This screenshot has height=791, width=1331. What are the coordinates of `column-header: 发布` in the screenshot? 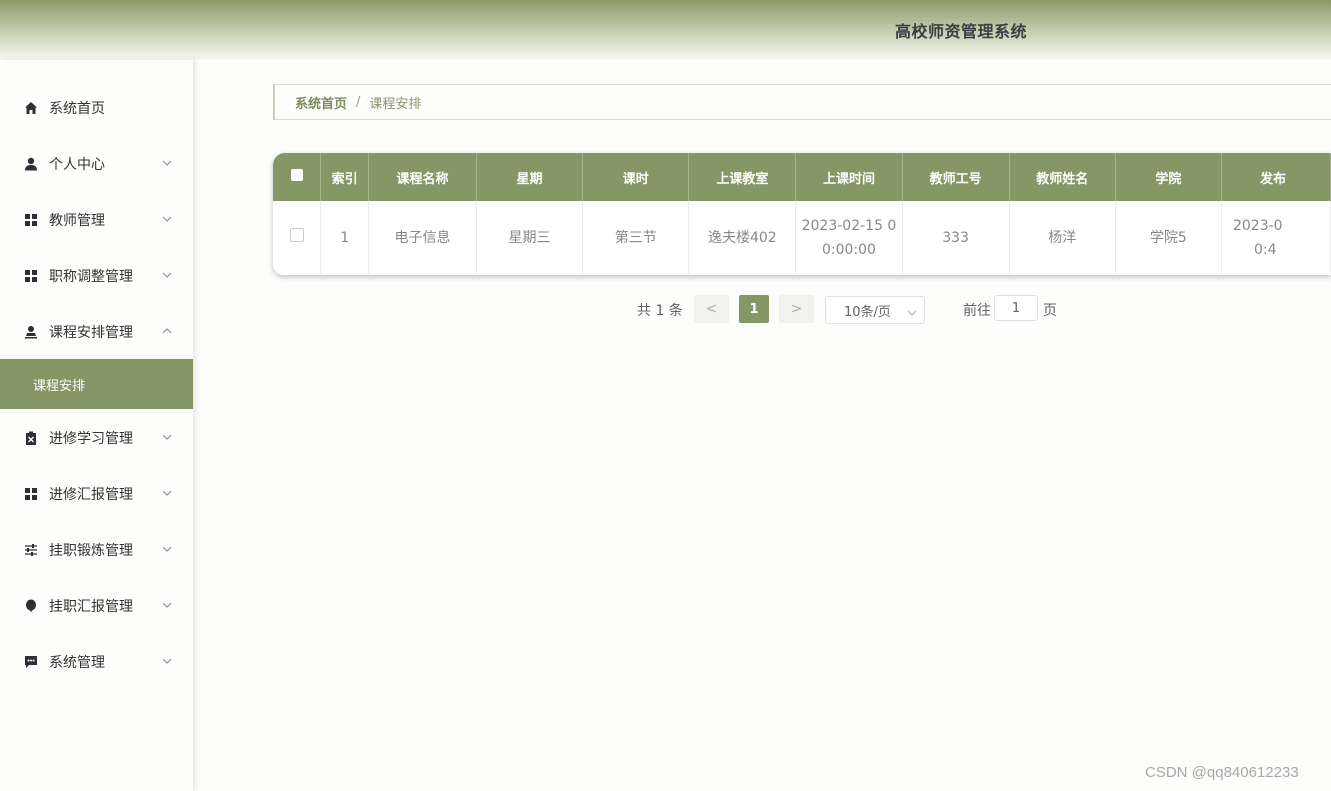 It's located at (1276, 177).